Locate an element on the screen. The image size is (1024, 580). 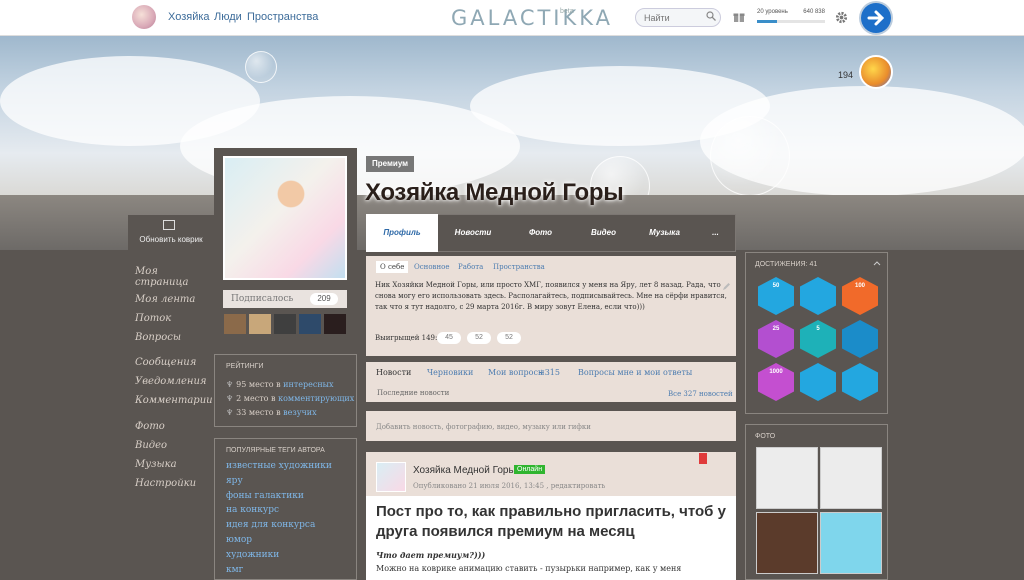
arrow-right-icon is located at coordinates (876, 18).